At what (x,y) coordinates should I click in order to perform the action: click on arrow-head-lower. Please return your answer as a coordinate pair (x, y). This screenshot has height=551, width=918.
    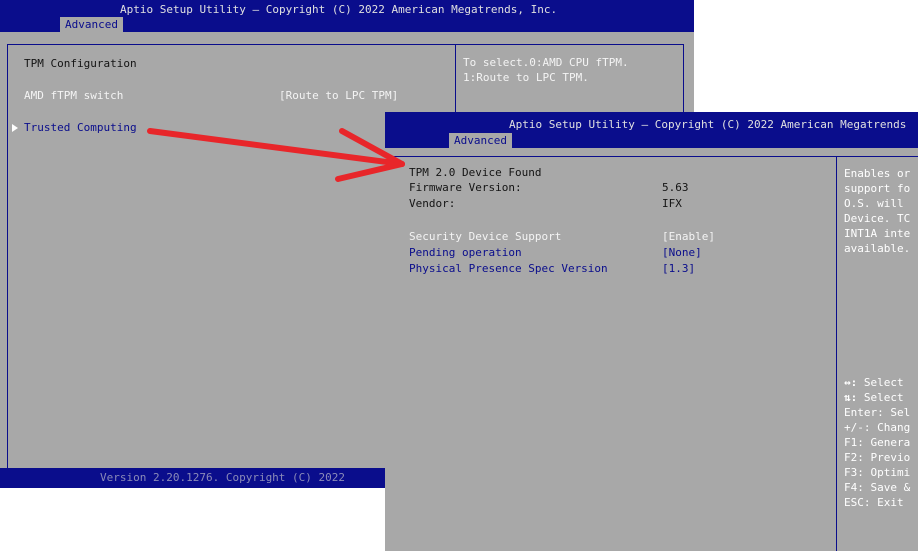
    Looking at the image, I should click on (370, 171).